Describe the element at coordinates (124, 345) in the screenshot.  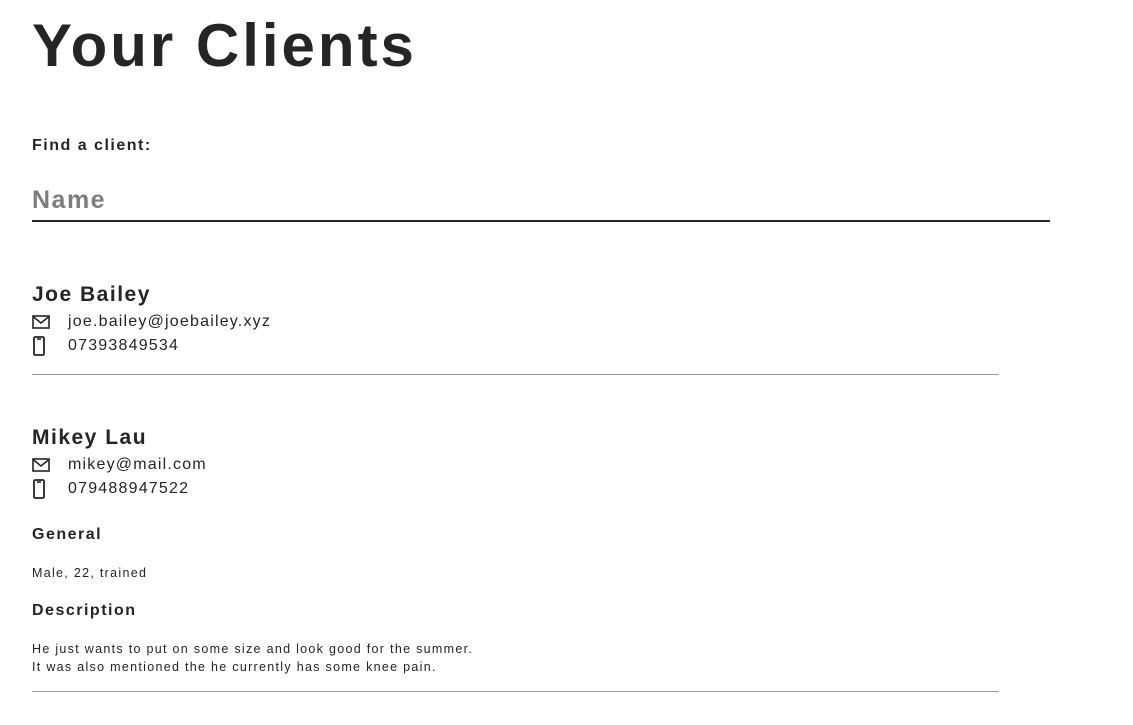
I see `client-phone: 07393849534` at that location.